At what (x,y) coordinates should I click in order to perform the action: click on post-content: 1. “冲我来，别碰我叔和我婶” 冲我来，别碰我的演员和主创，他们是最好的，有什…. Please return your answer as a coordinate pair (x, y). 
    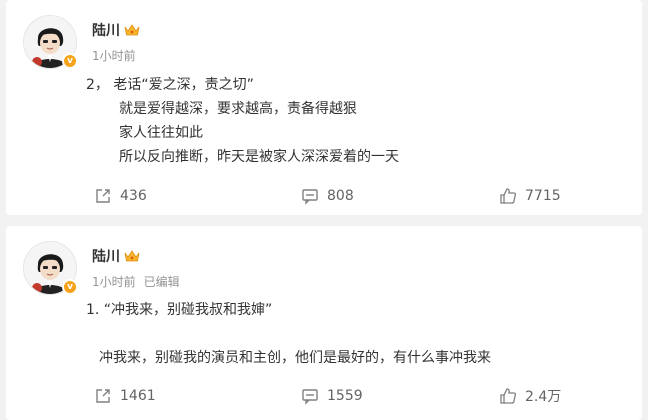
    Looking at the image, I should click on (346, 334).